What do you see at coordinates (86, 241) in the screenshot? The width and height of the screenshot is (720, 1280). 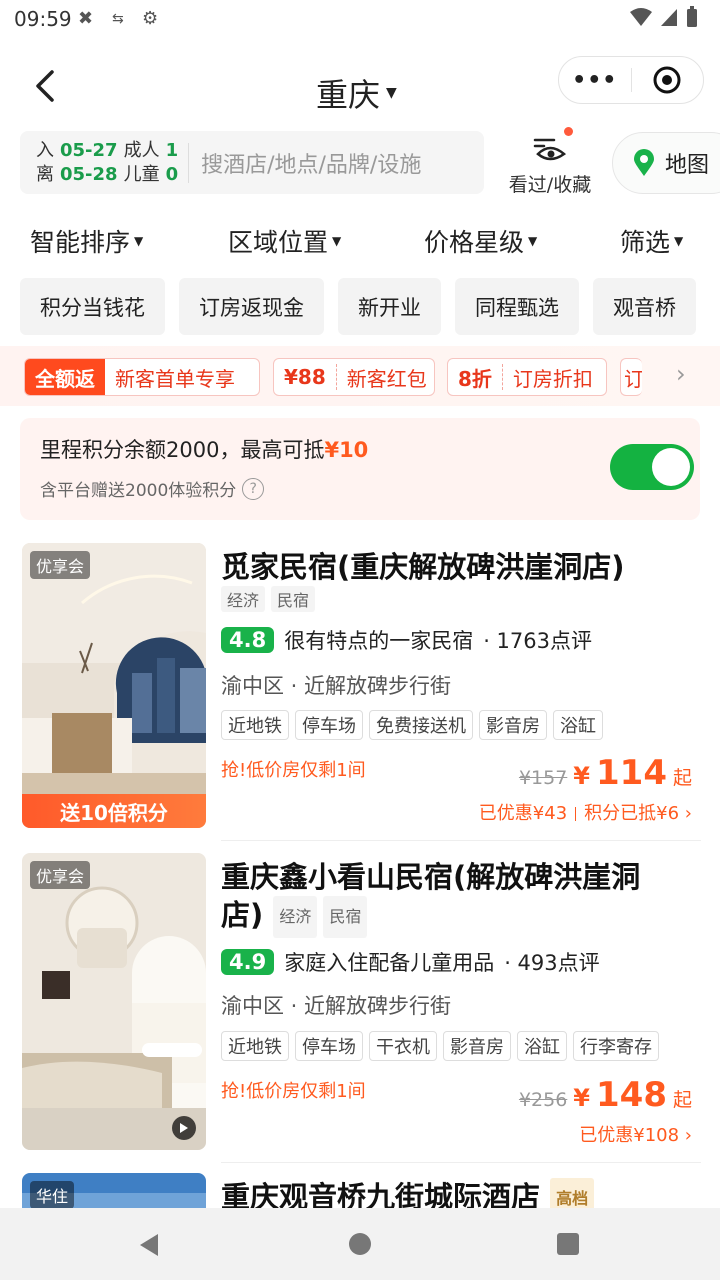 I see `sort-smart: 智能排序 ▼` at bounding box center [86, 241].